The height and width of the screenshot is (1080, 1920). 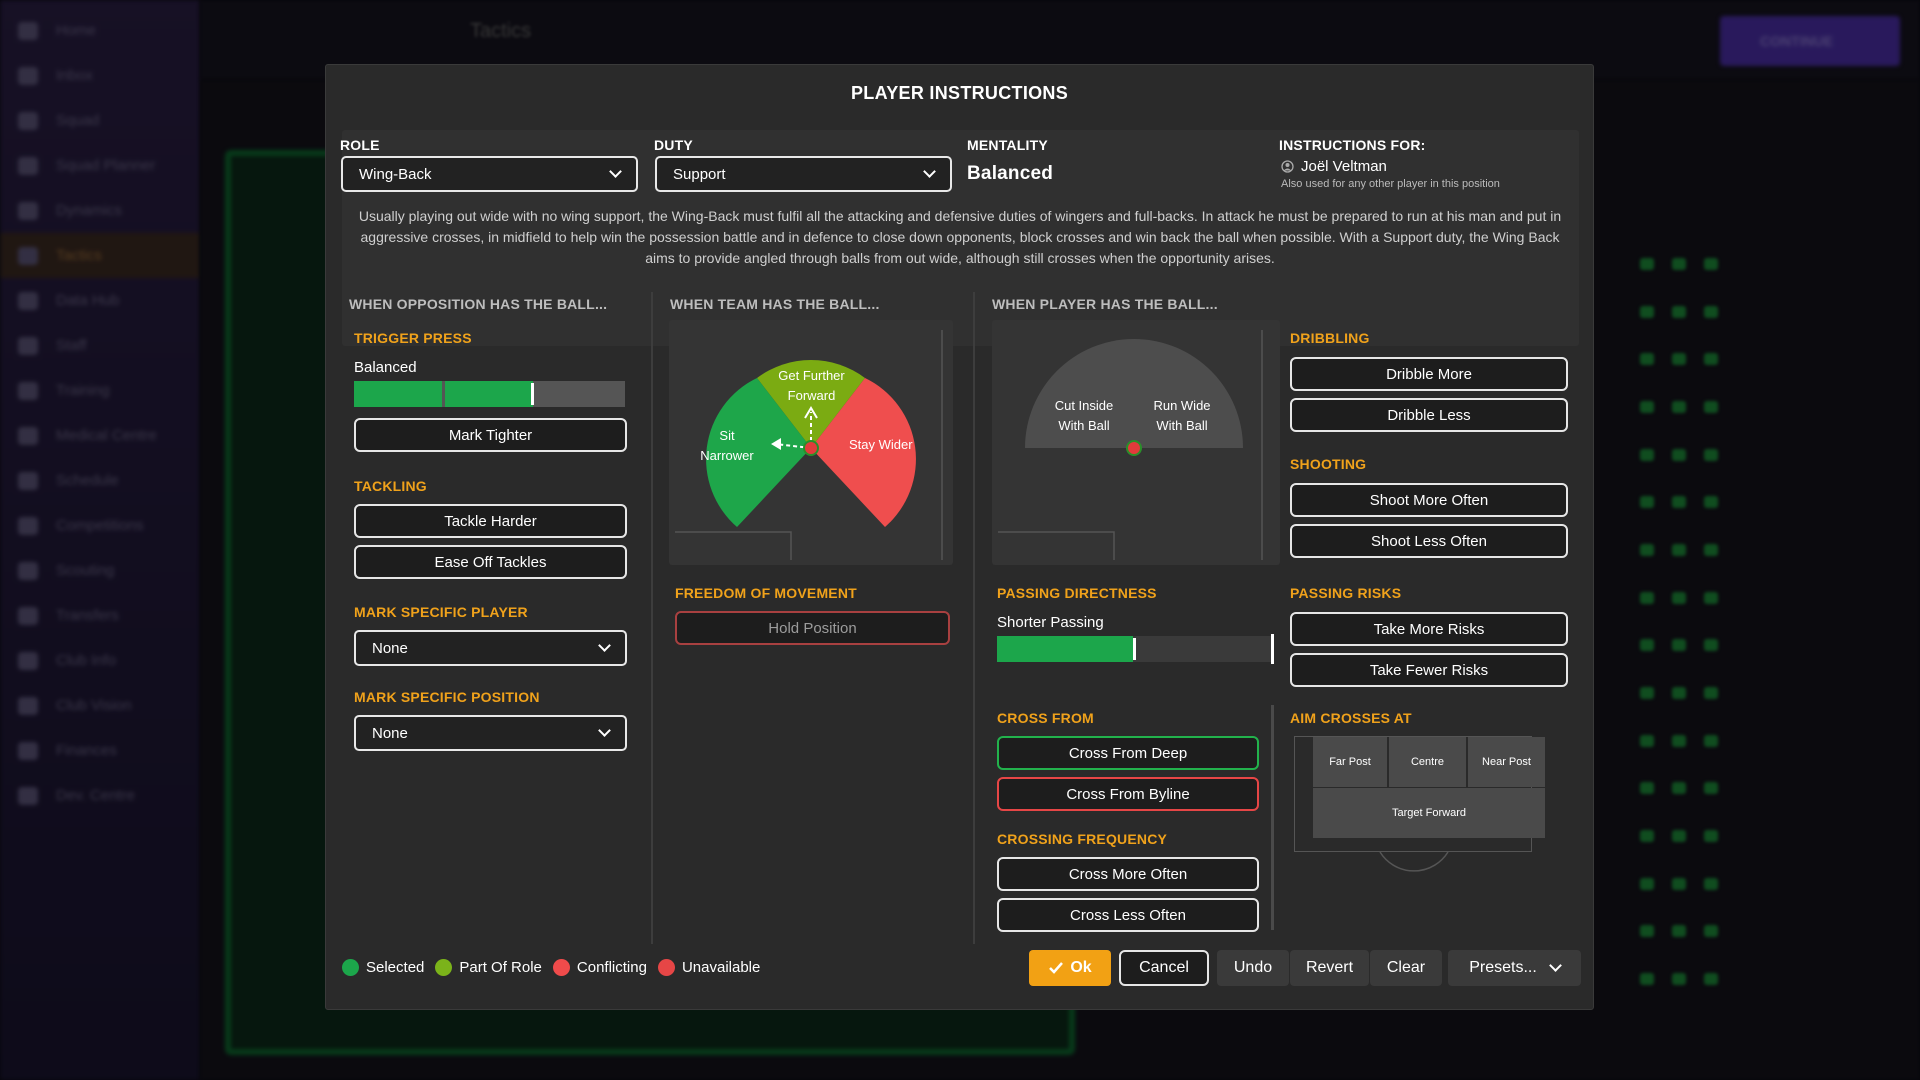 I want to click on player-dribble-dial: Cut Inside With Ball Run Wide With Ball, so click(x=1136, y=442).